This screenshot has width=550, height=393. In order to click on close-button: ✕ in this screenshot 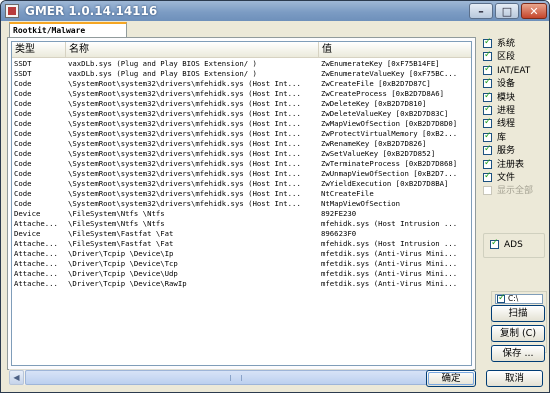, I will do `click(534, 11)`.